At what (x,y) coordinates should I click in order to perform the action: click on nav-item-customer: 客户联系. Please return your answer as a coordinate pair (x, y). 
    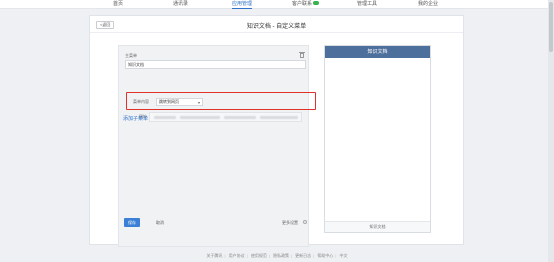
    Looking at the image, I should click on (306, 4).